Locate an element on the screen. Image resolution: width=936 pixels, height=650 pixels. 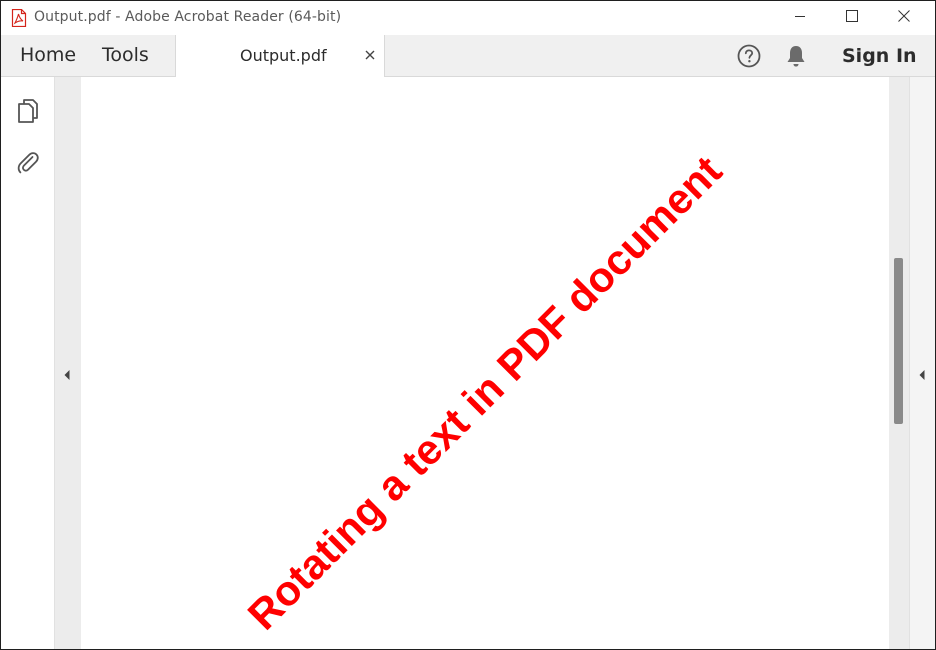
pdf-file-icon is located at coordinates (19, 18).